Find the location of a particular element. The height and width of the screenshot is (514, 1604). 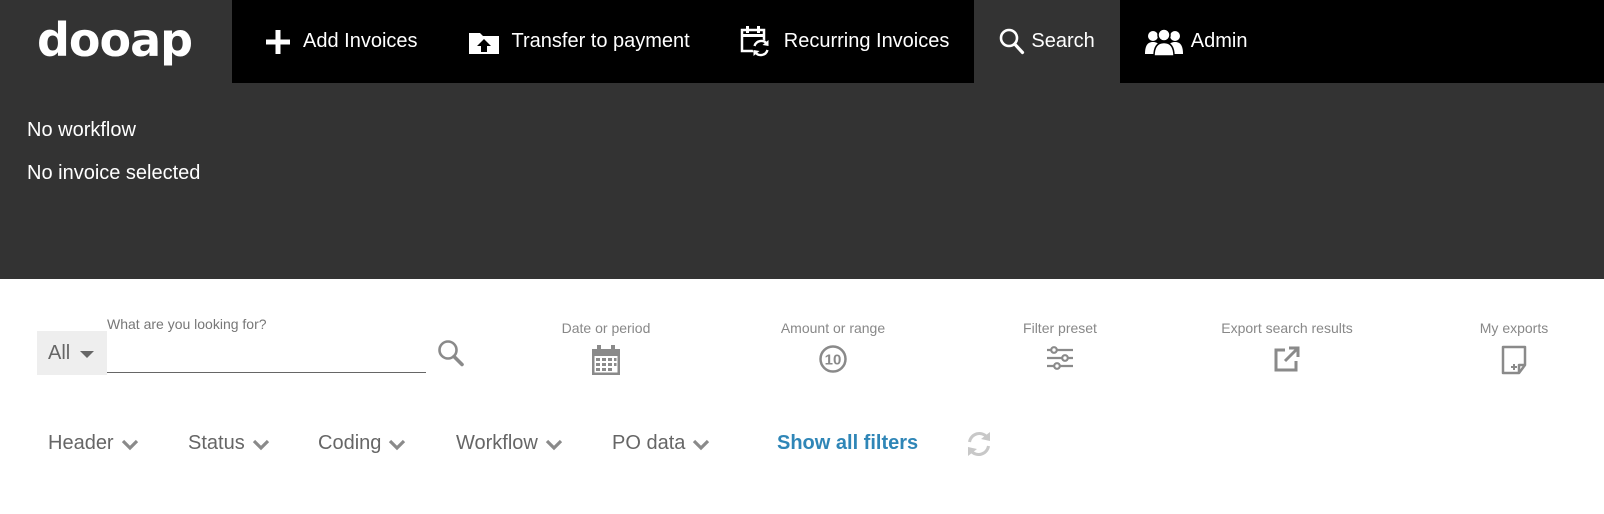

nav-transfer-to-payment: Transfer to payment is located at coordinates (579, 41).